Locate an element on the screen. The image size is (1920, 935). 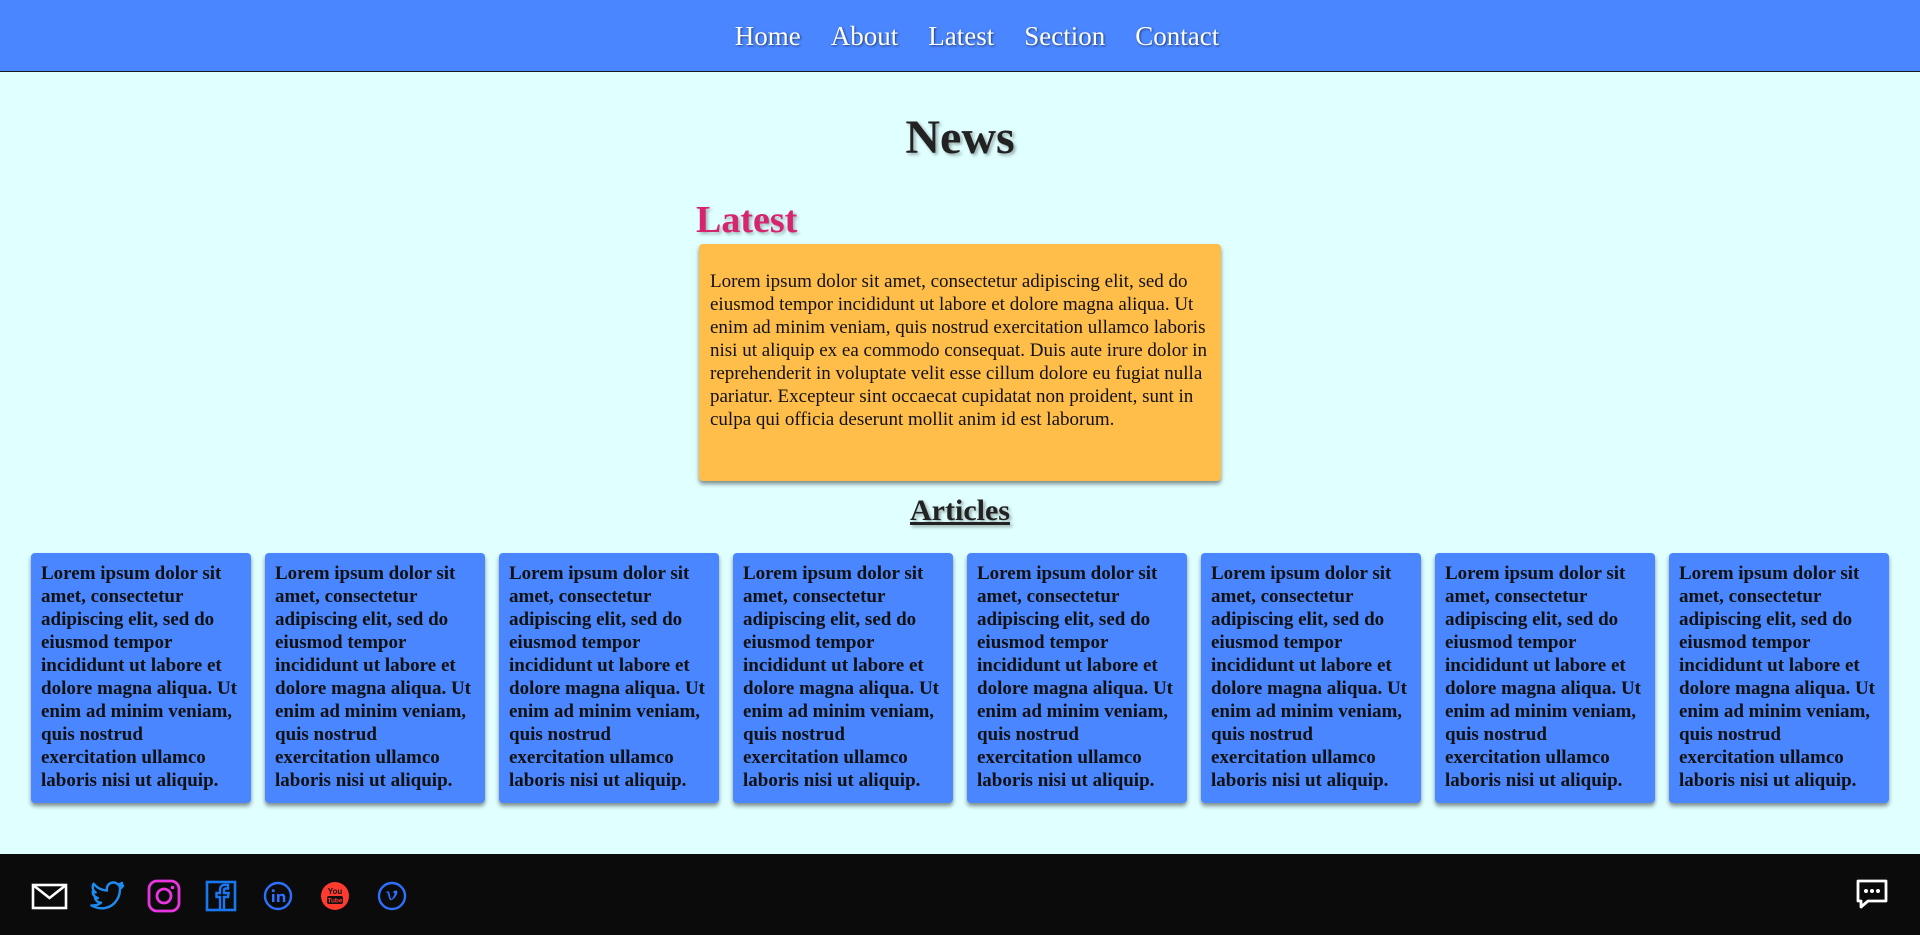
top-navigation: Home About Latest Section Contact is located at coordinates (960, 36).